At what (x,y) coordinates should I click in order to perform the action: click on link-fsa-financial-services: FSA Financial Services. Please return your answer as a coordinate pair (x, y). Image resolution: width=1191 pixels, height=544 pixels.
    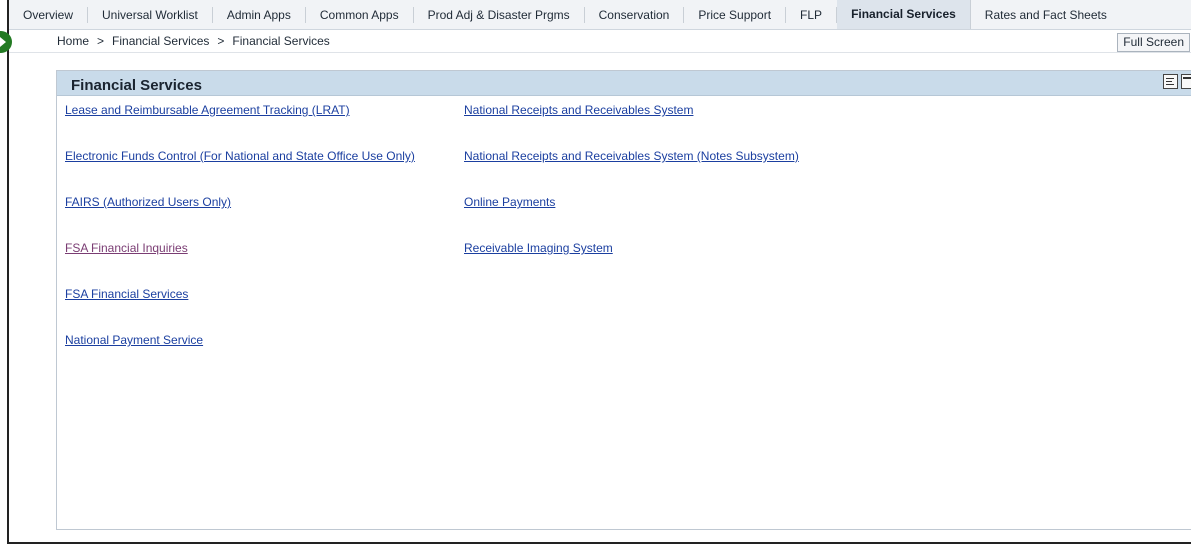
    Looking at the image, I should click on (240, 310).